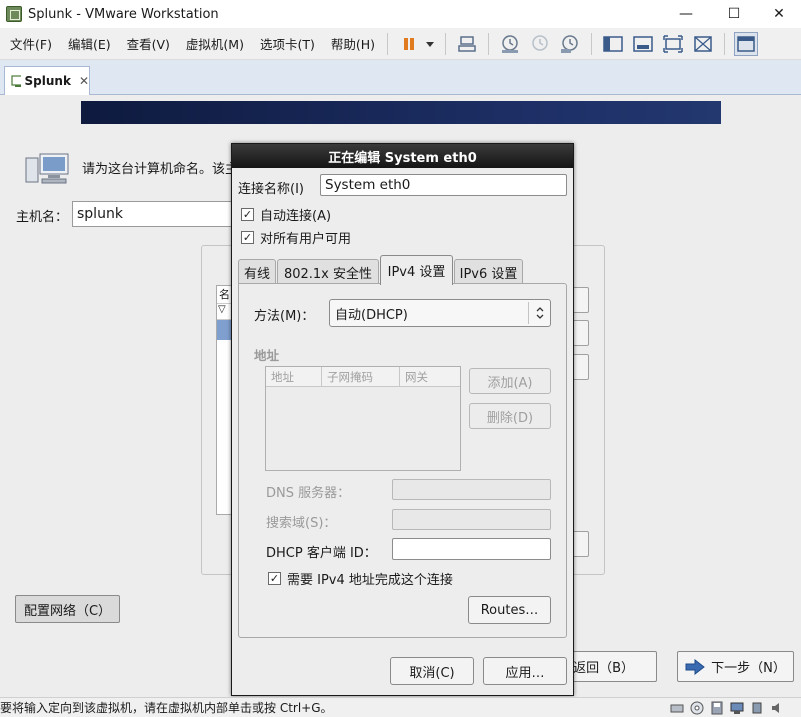 The image size is (801, 717). Describe the element at coordinates (612, 666) in the screenshot. I see `back-button: 返回（B）` at that location.